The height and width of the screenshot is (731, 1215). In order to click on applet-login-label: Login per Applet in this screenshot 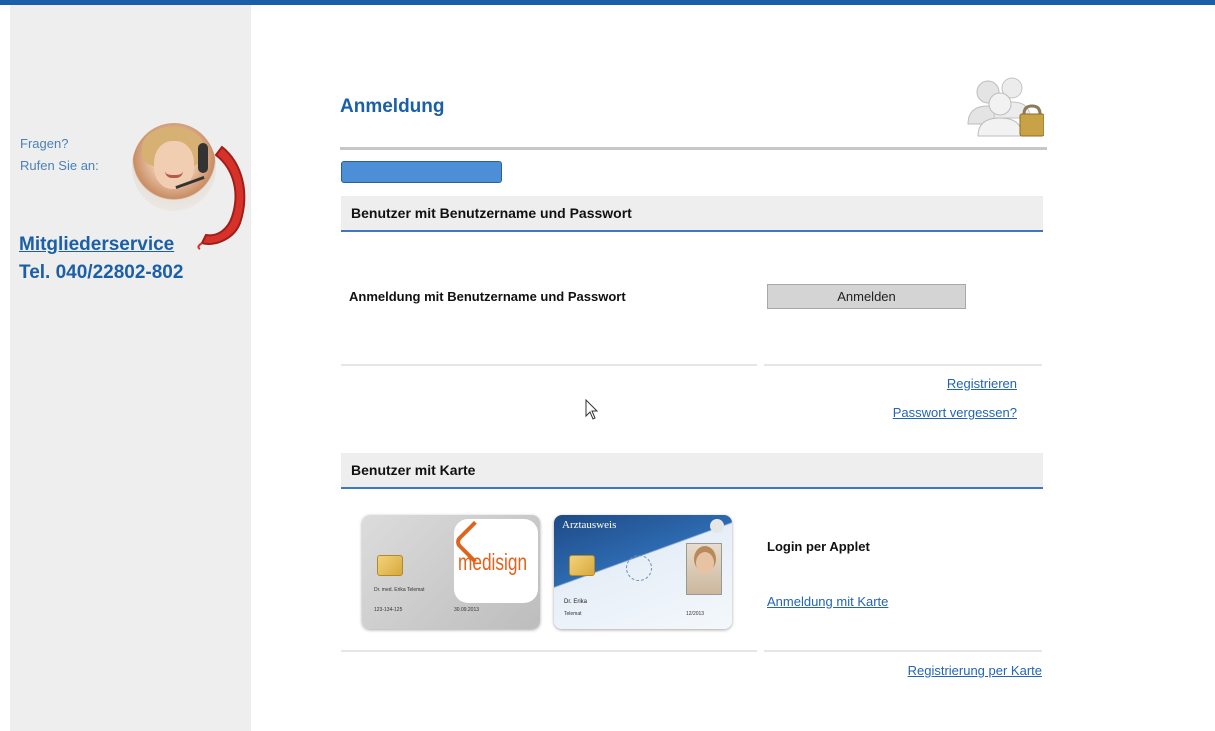, I will do `click(818, 546)`.